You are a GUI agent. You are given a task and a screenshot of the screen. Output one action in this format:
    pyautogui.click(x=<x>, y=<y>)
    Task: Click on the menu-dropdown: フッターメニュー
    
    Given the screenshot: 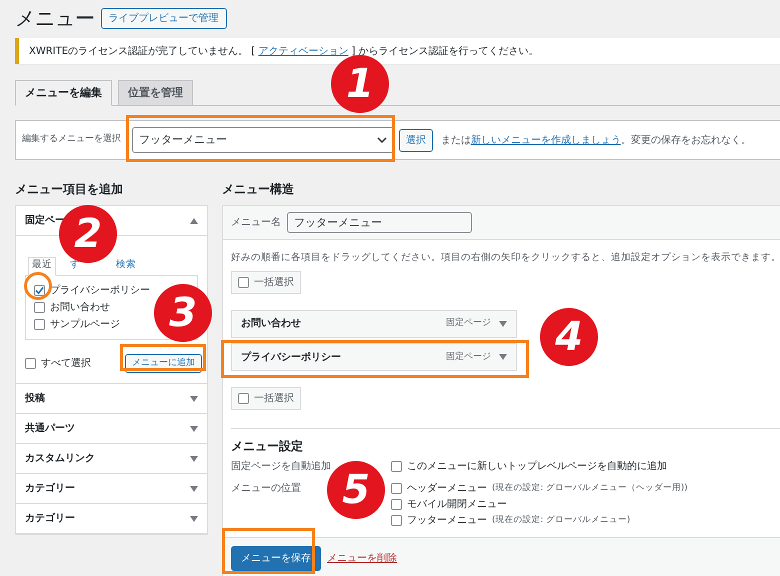 What is the action you would take?
    pyautogui.click(x=263, y=140)
    